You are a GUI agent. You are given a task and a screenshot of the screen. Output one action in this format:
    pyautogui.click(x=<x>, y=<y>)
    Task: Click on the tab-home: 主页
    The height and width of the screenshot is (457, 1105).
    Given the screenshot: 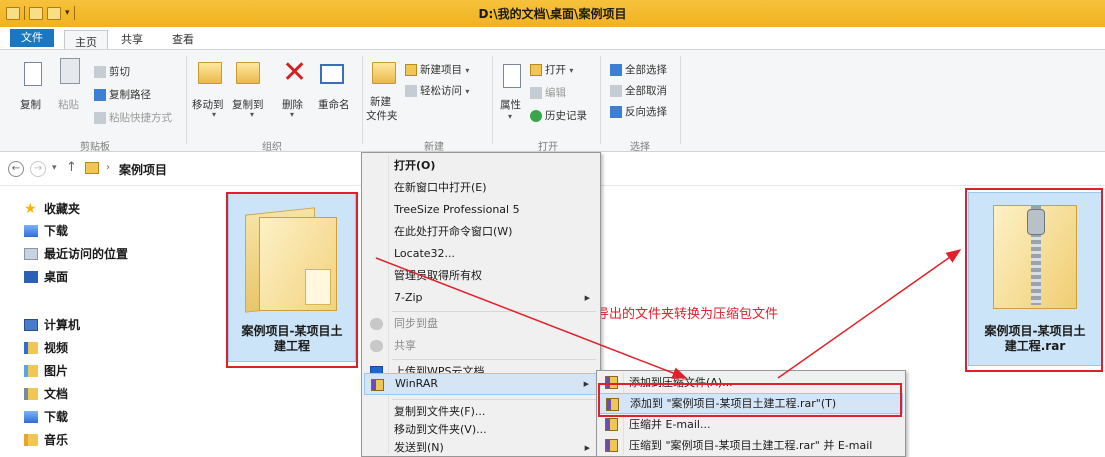 What is the action you would take?
    pyautogui.click(x=86, y=39)
    